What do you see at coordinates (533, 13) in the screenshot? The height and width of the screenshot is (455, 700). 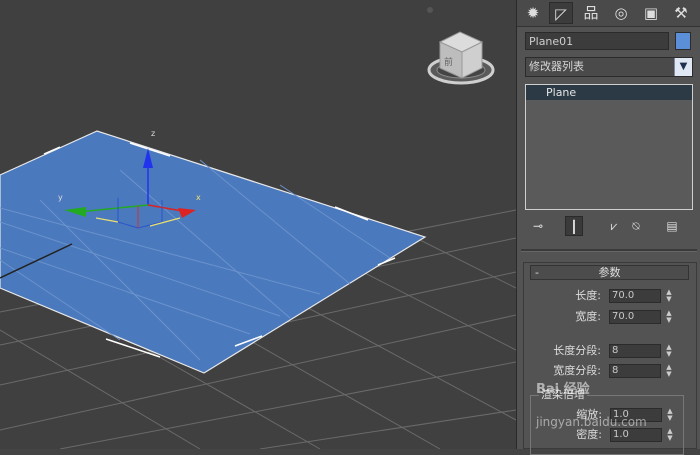 I see `create-tab-icon: ✹` at bounding box center [533, 13].